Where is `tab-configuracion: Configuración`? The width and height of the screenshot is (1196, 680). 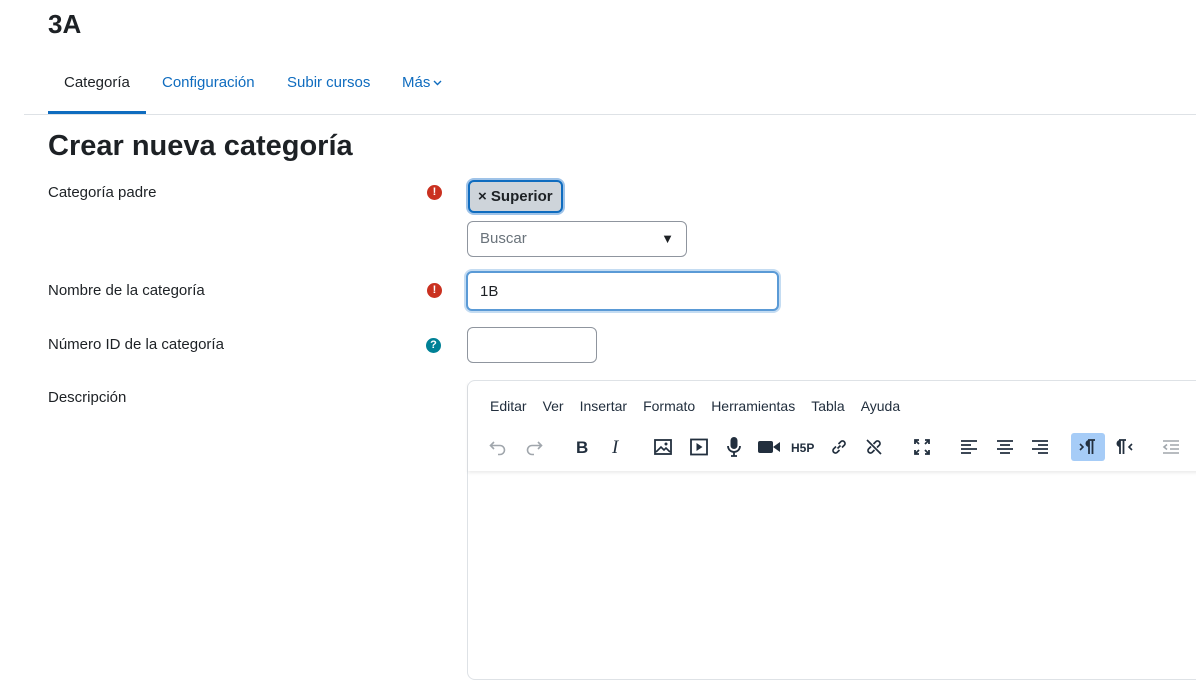
tab-configuracion: Configuración is located at coordinates (208, 87).